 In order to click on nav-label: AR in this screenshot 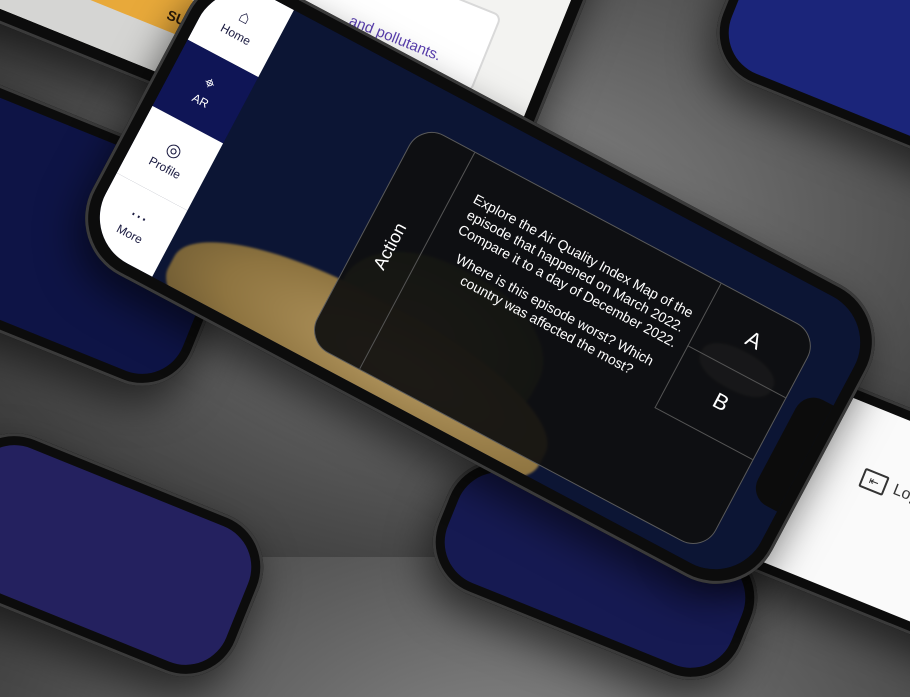, I will do `click(200, 101)`.